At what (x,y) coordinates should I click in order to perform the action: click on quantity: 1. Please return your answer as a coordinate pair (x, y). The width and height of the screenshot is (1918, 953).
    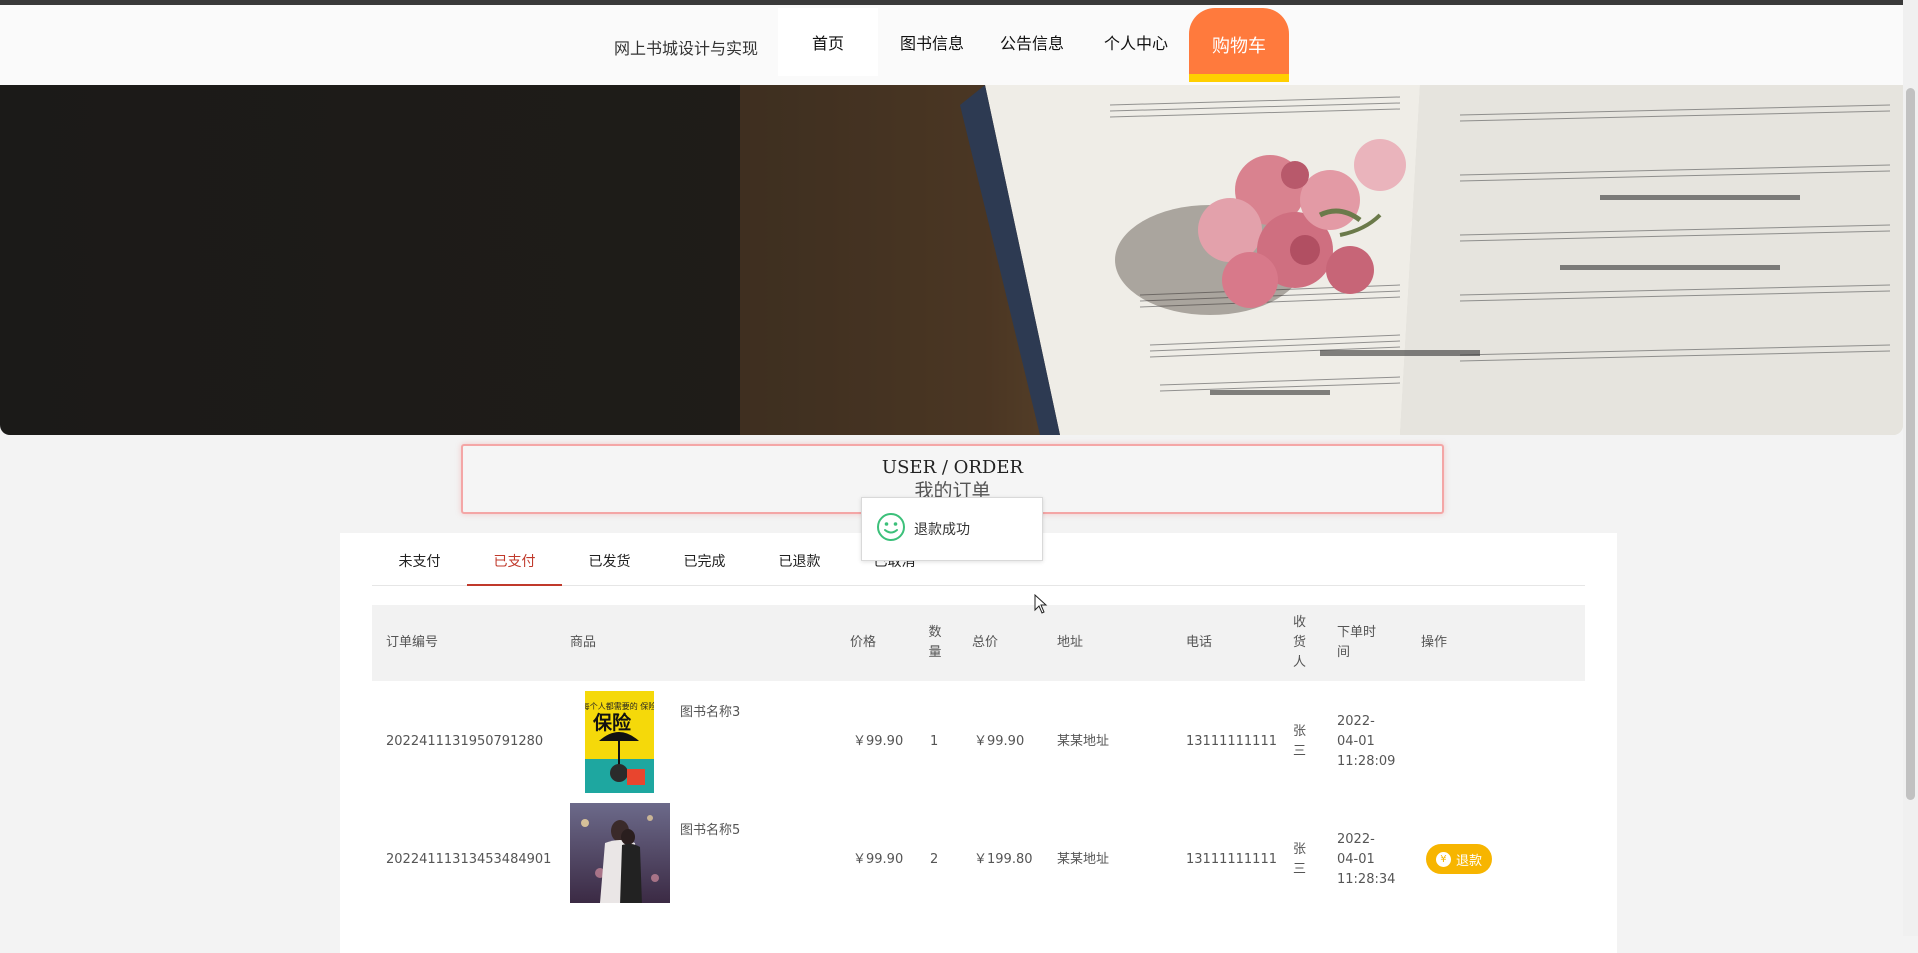
    Looking at the image, I should click on (934, 741).